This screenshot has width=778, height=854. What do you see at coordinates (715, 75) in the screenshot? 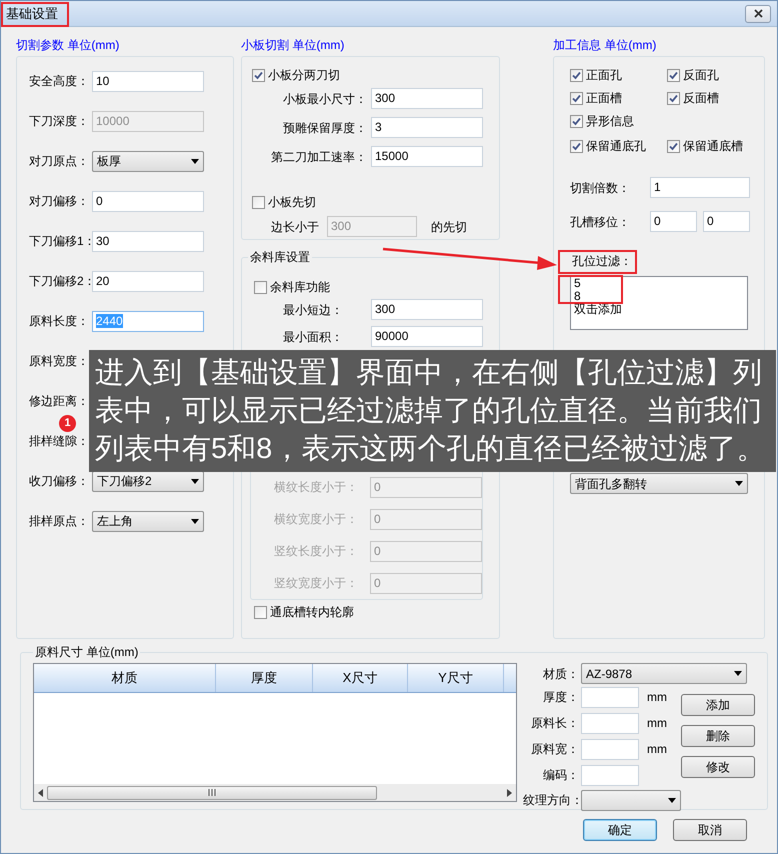
I see `checkbox: 反面孔` at bounding box center [715, 75].